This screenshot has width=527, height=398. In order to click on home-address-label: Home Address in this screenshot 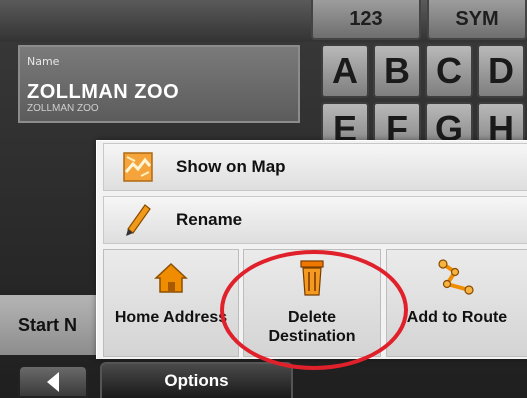, I will do `click(171, 317)`.